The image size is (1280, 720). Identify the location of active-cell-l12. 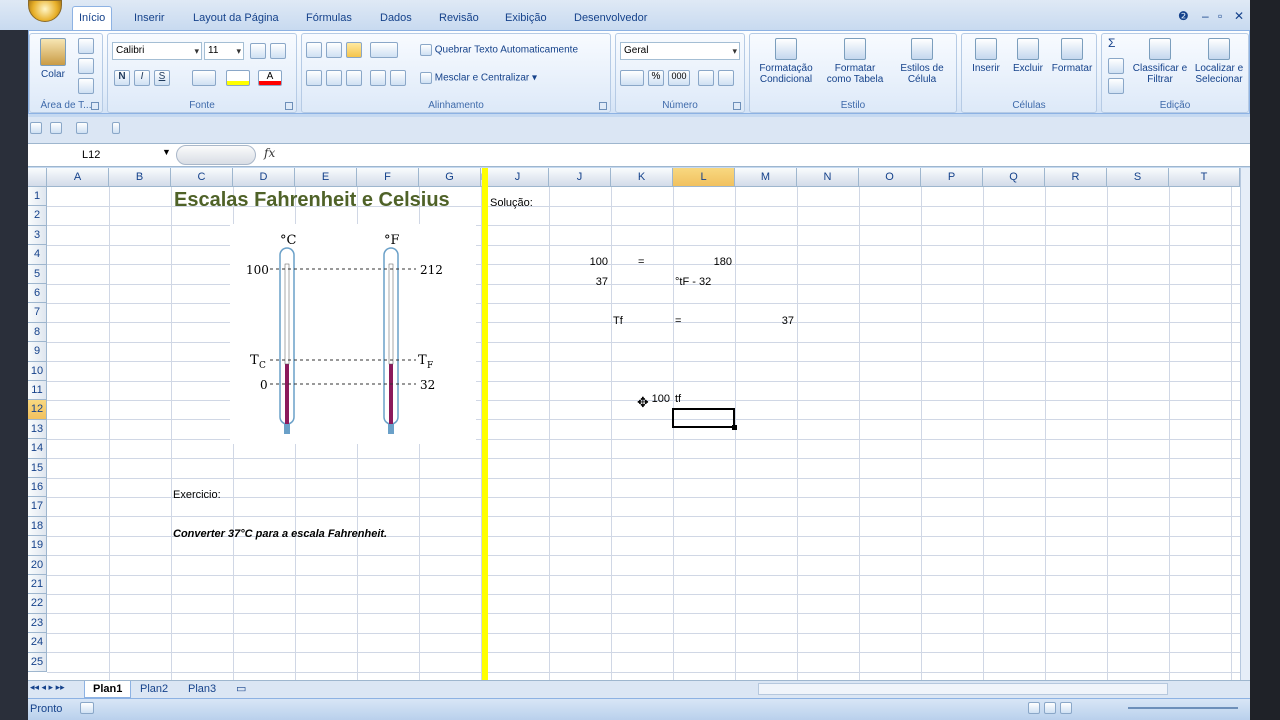
(703, 418).